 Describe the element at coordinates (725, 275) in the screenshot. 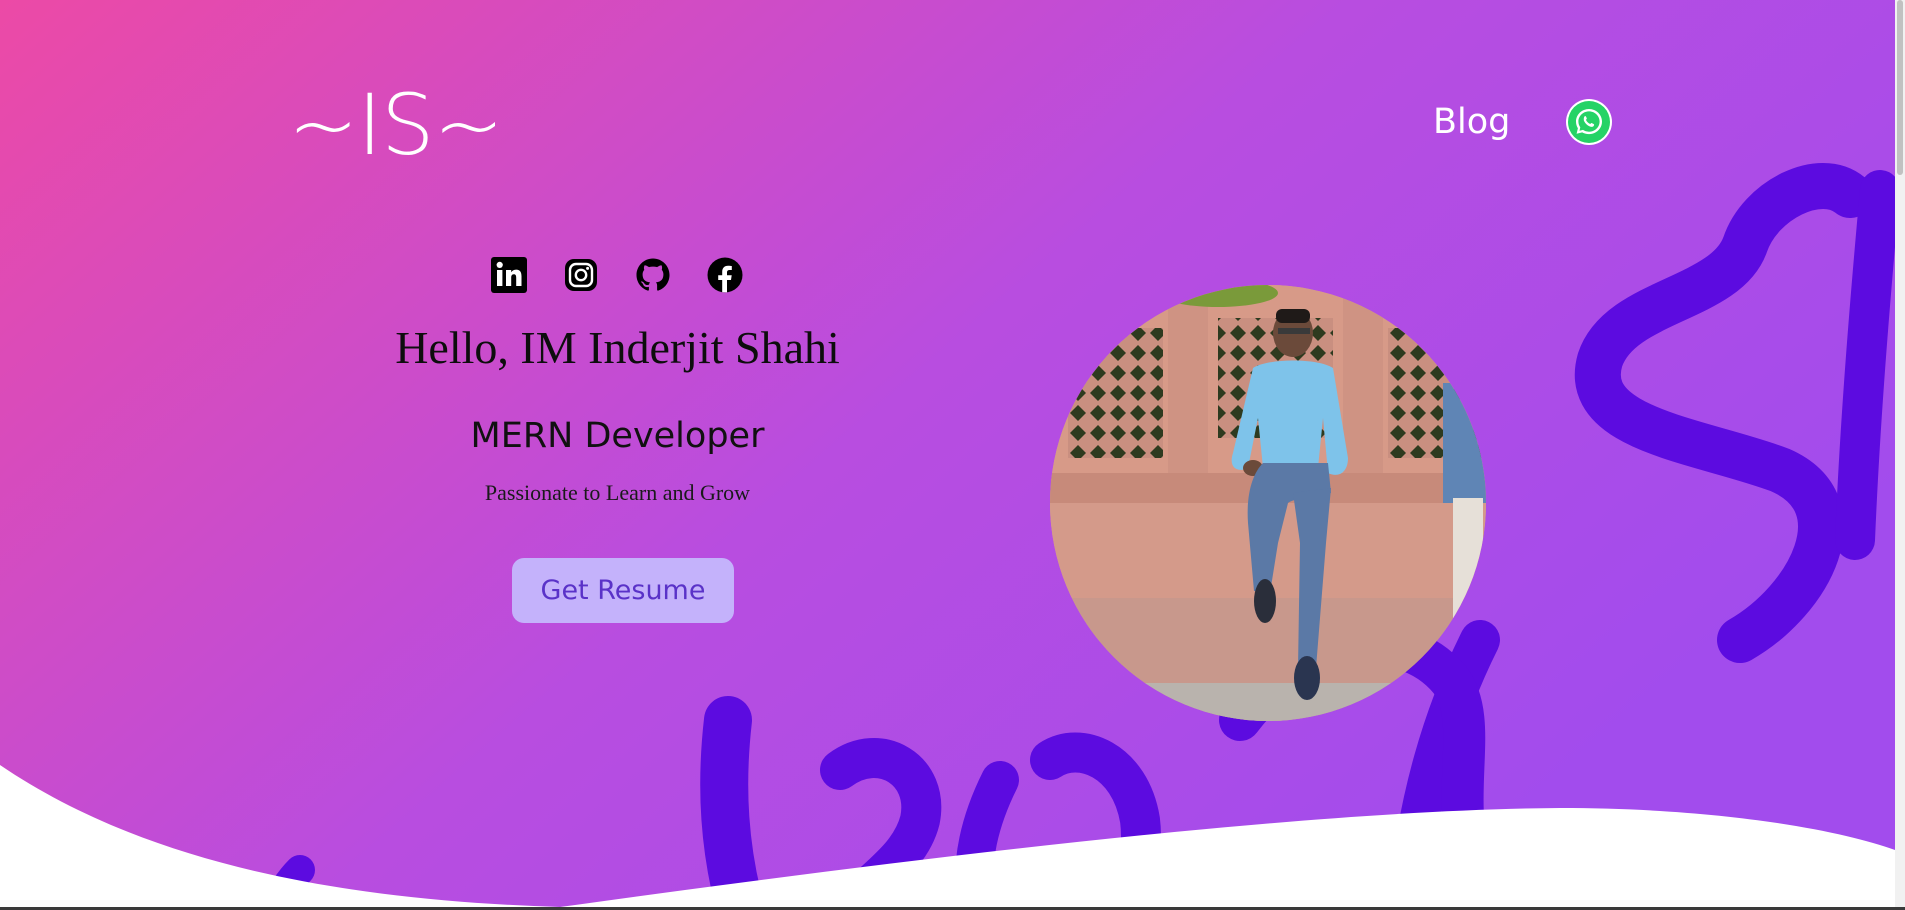

I see `facebook-icon` at that location.